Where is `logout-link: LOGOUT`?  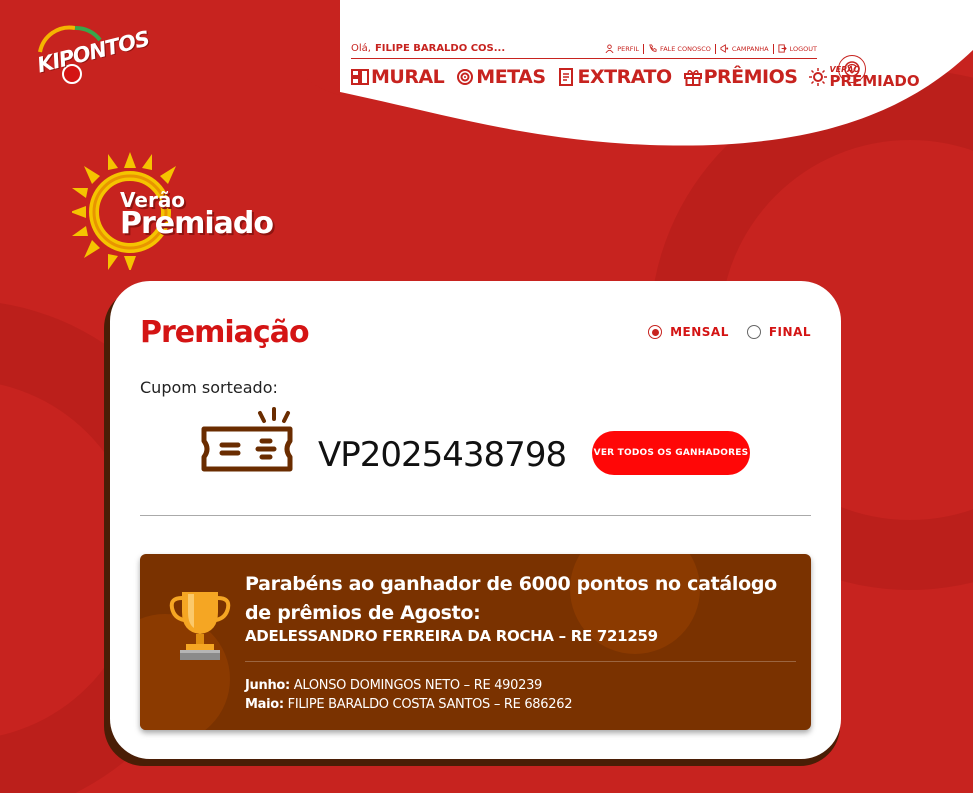
logout-link: LOGOUT is located at coordinates (797, 48).